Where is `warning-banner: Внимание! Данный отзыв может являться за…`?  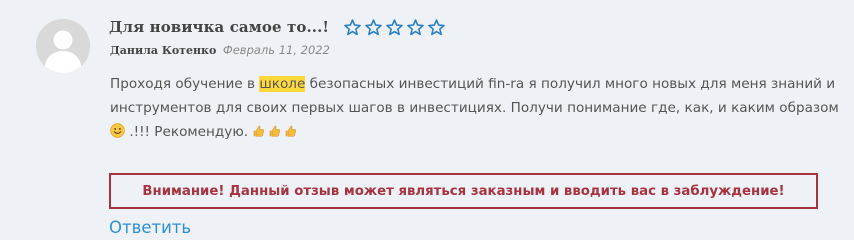
warning-banner: Внимание! Данный отзыв может являться за… is located at coordinates (463, 191).